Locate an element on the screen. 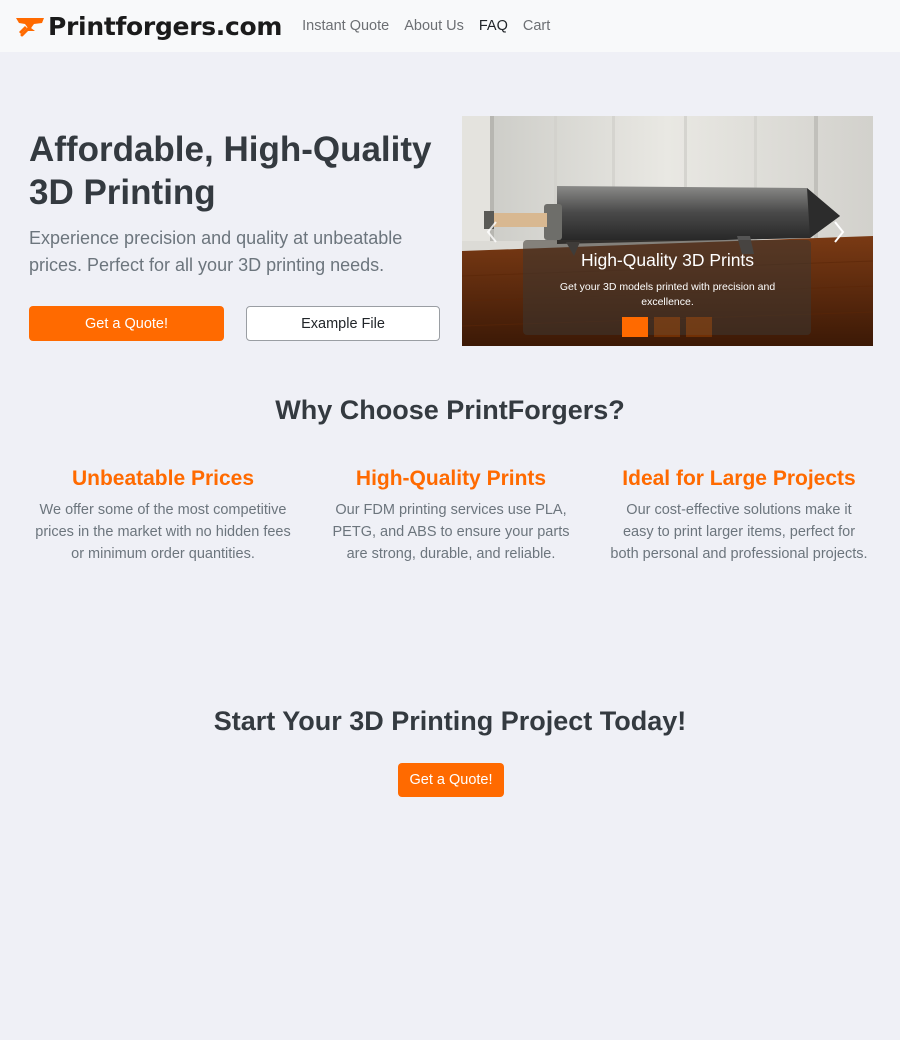 This screenshot has height=1040, width=900. nav-link-faq: FAQ is located at coordinates (493, 26).